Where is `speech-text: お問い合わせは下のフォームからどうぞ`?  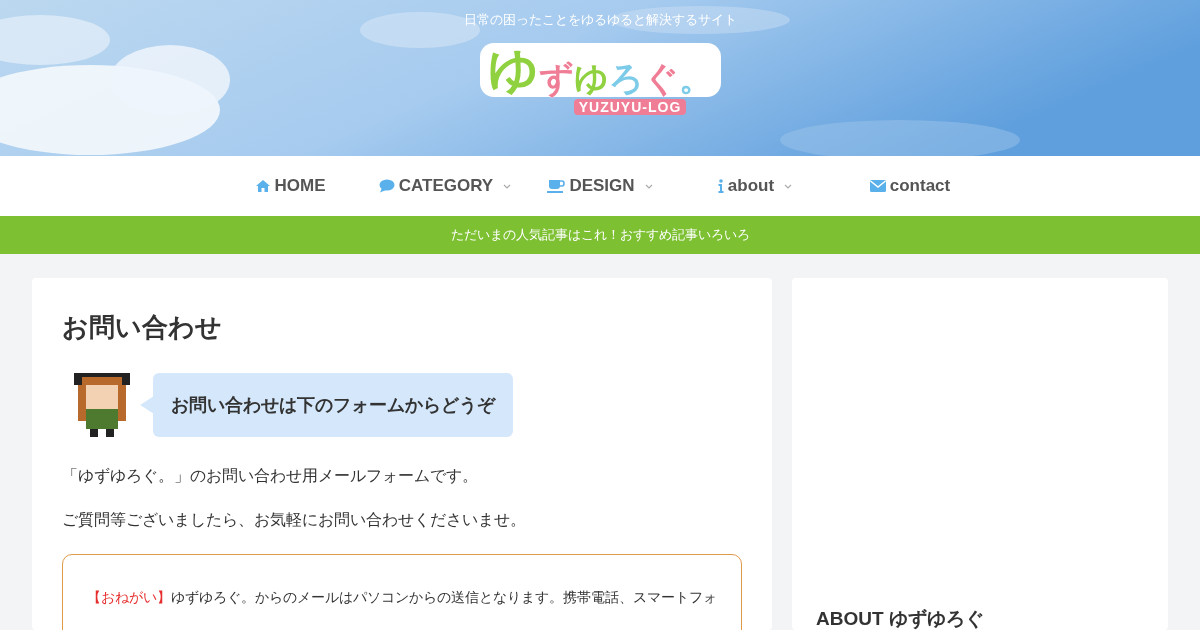 speech-text: お問い合わせは下のフォームからどうぞ is located at coordinates (333, 404).